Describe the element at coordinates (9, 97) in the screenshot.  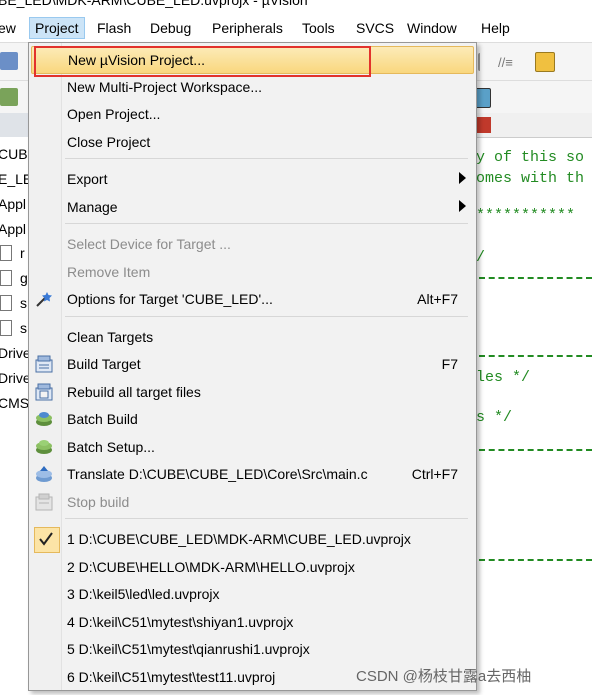
I see `batch-icon` at that location.